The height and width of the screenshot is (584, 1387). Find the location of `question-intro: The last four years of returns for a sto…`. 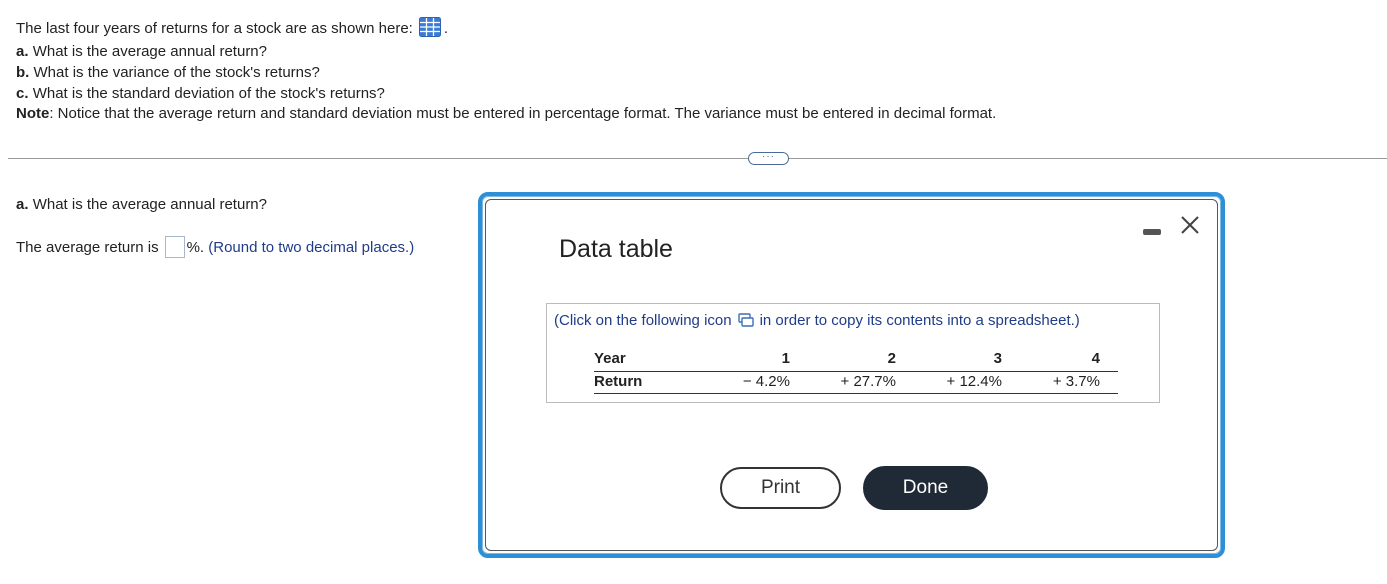

question-intro: The last four years of returns for a sto… is located at coordinates (232, 27).